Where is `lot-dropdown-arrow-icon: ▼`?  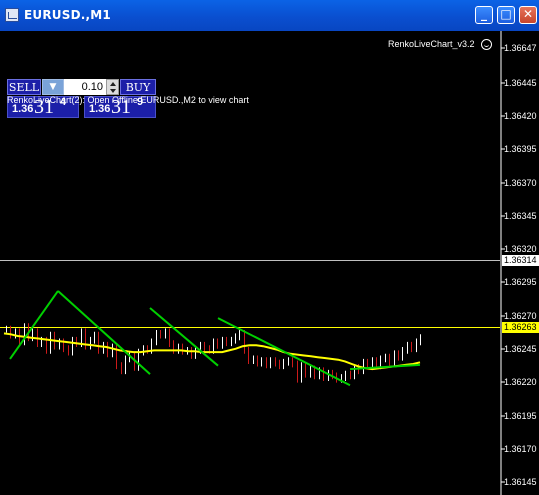 lot-dropdown-arrow-icon: ▼ is located at coordinates (53, 87).